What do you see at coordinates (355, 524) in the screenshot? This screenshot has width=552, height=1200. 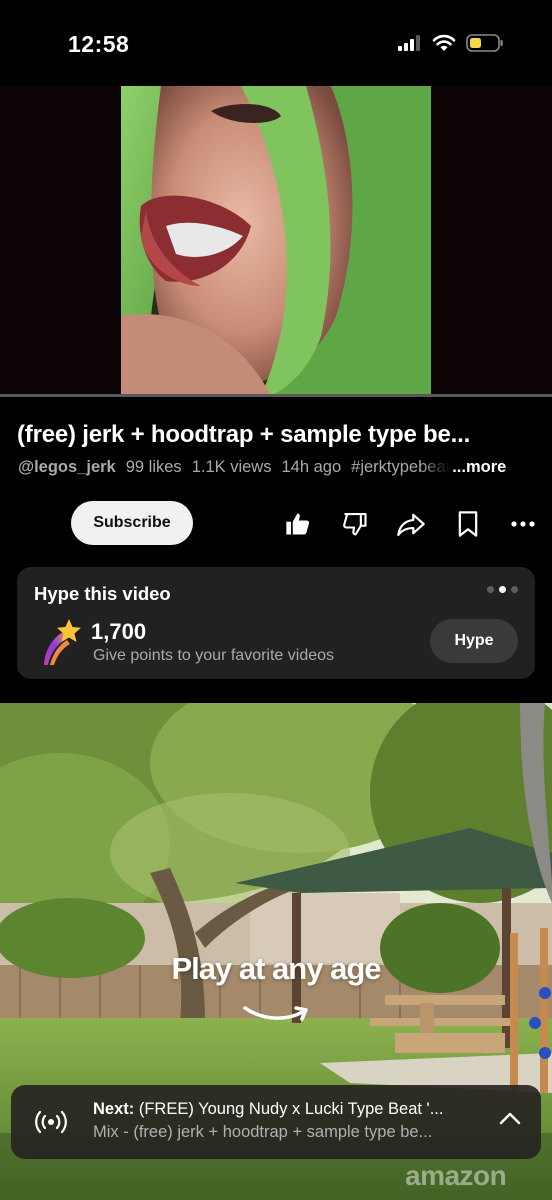 I see `thumbs-down-icon` at bounding box center [355, 524].